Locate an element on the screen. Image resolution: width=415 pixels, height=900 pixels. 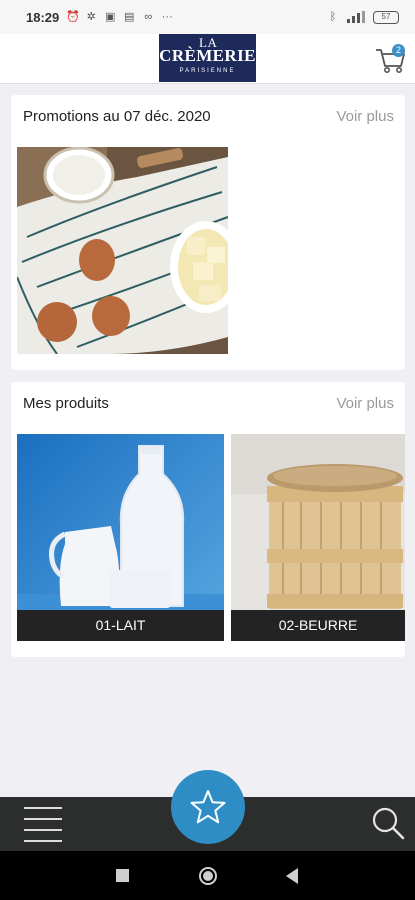
product-tile-milk: 01-LAIT is located at coordinates (120, 537).